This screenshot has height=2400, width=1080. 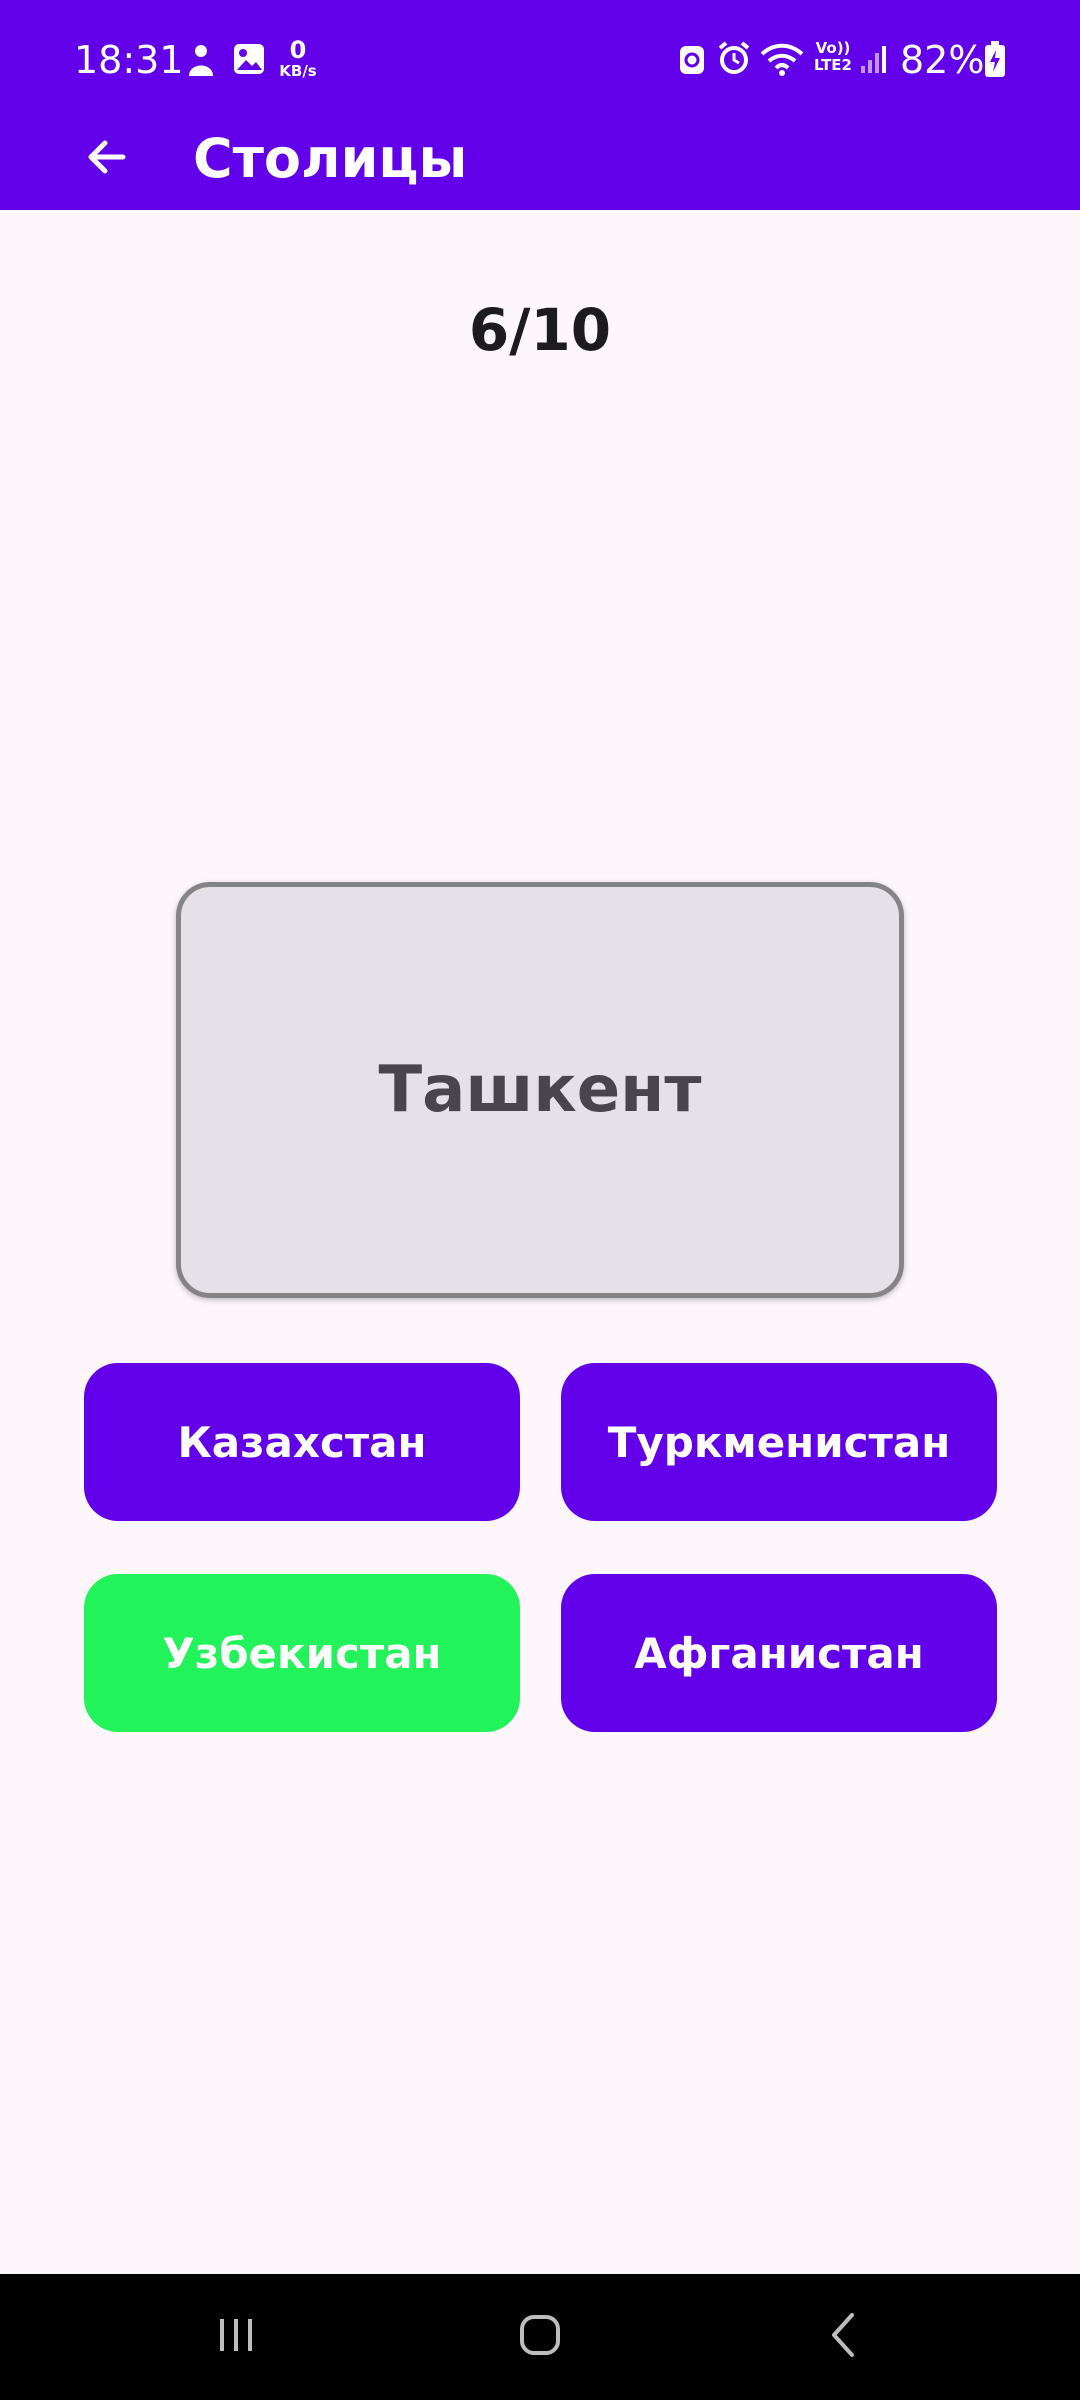 I want to click on answer-button-3-correct: Узбекистан, so click(x=302, y=1653).